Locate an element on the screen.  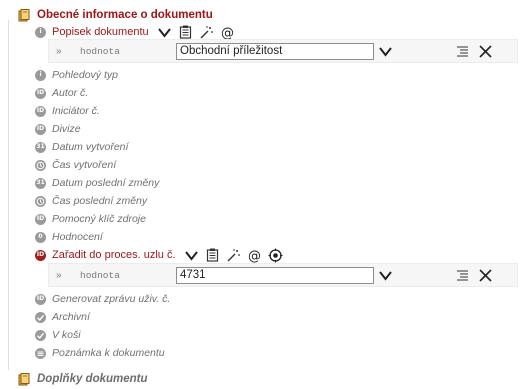
field-cas-posledni-zmeny: Čas poslední změny is located at coordinates (73, 201).